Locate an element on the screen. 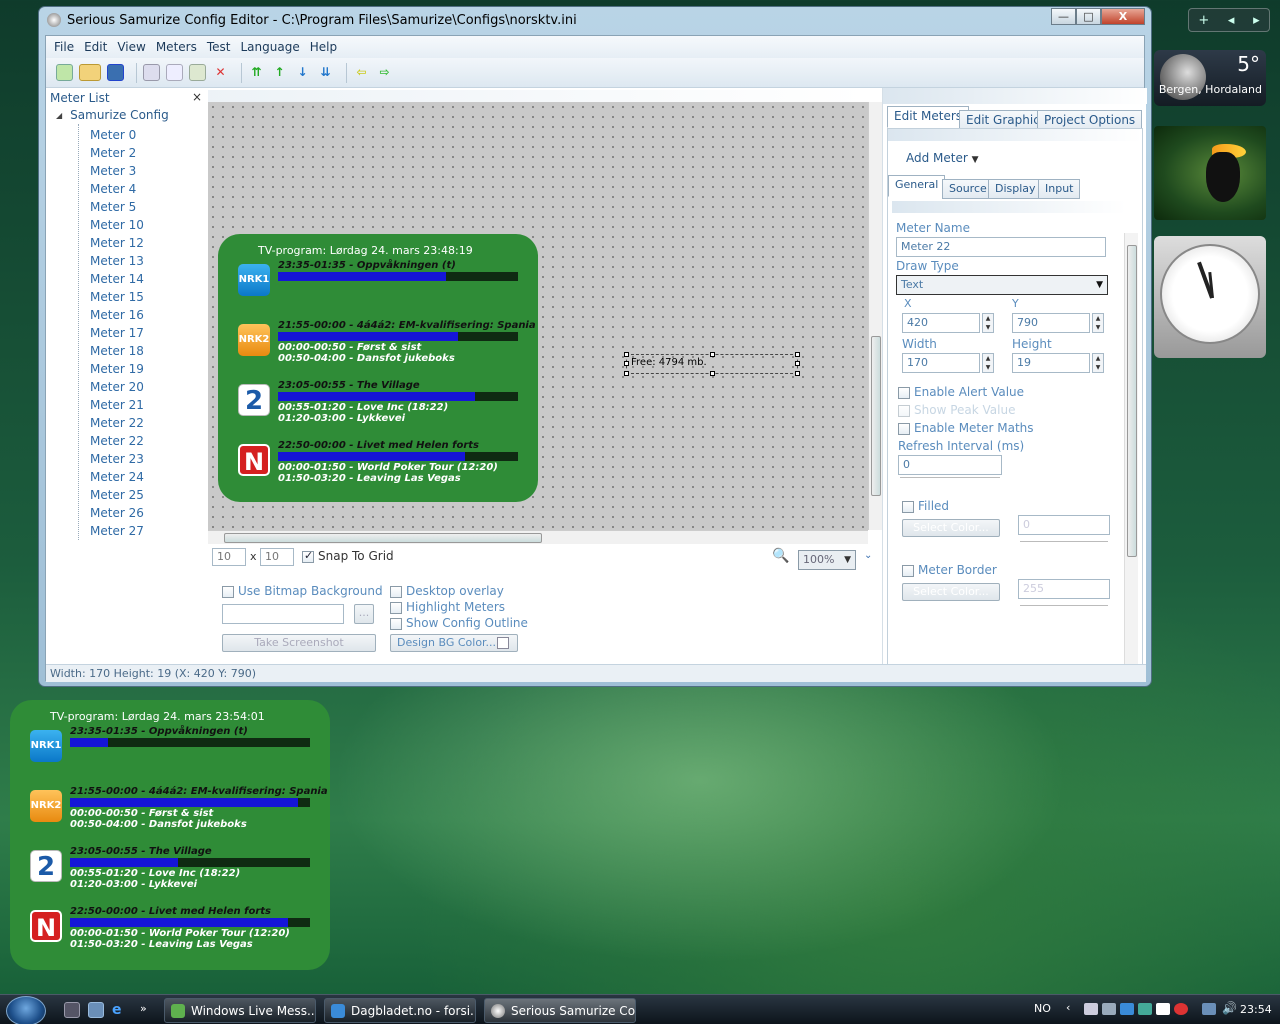 This screenshot has width=1280, height=1024. tray-sync-icon is located at coordinates (1145, 1009).